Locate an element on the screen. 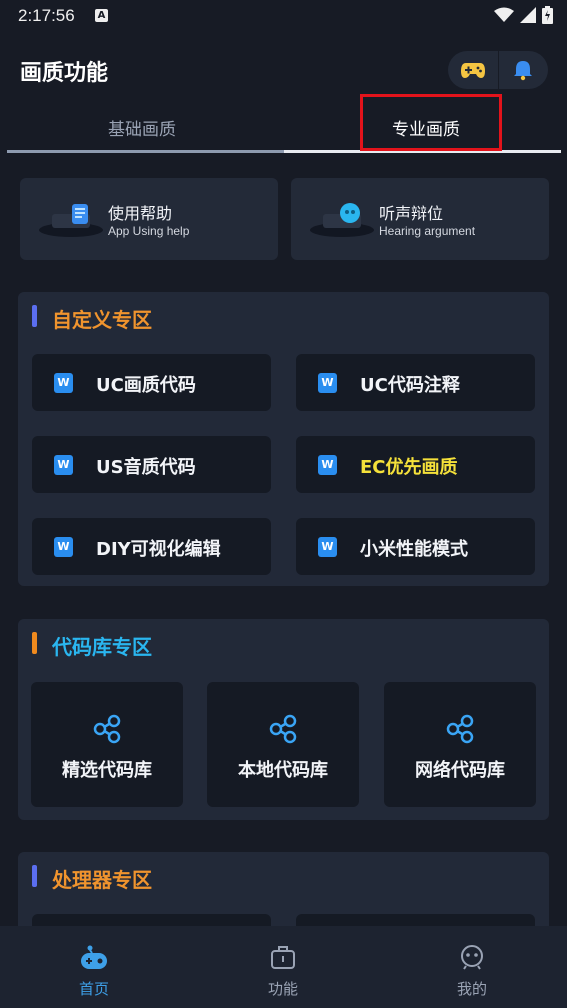 This screenshot has height=1008, width=567. section-title: 代码库专区 is located at coordinates (102, 647).